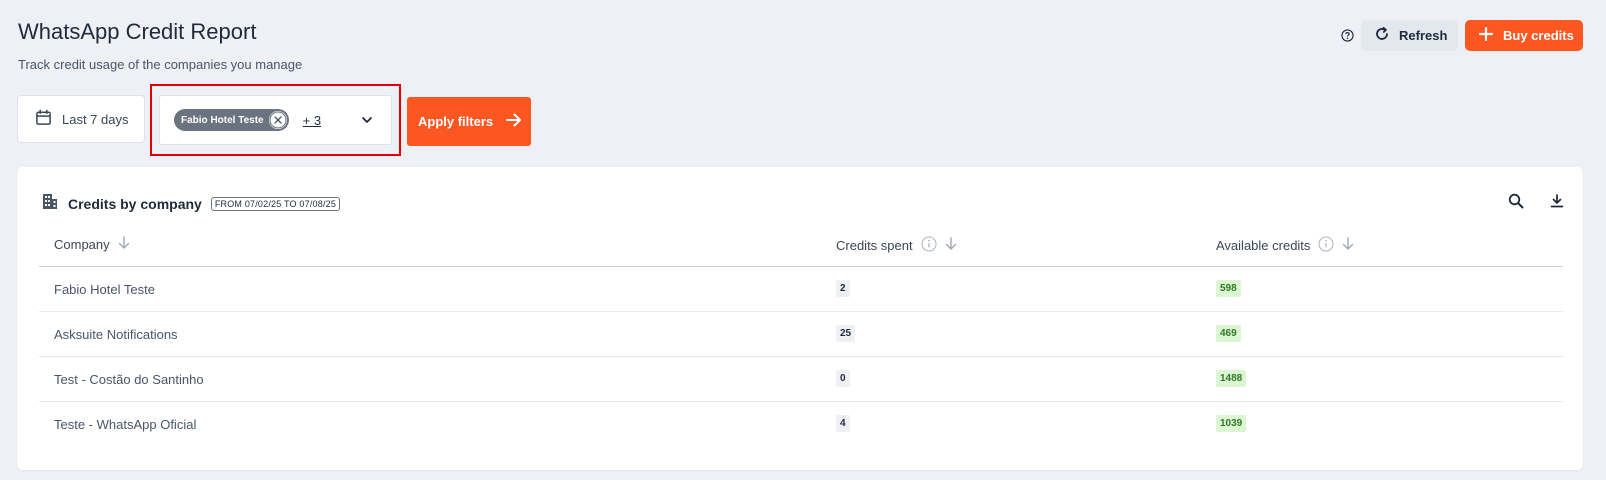  I want to click on card-title: Credits by company, so click(135, 203).